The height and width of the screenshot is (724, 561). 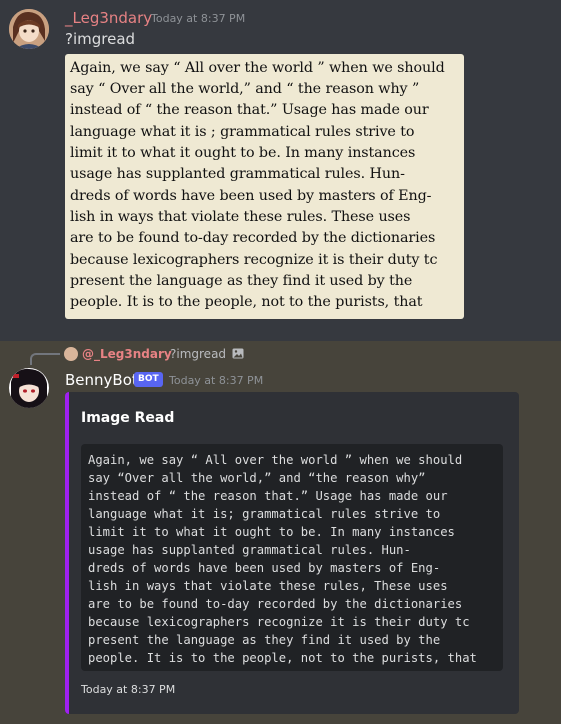 What do you see at coordinates (148, 379) in the screenshot?
I see `bot-badge: BOT` at bounding box center [148, 379].